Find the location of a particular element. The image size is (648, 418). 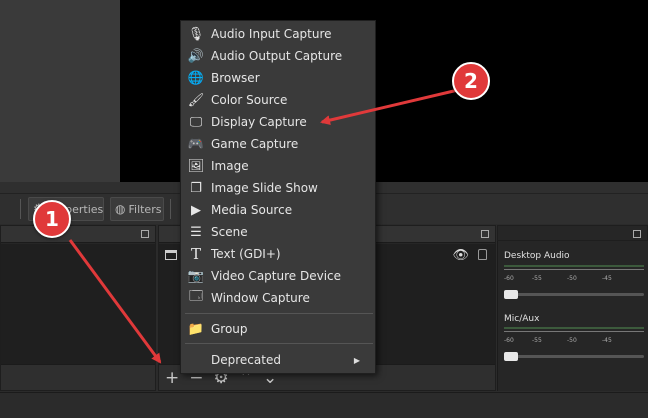

menu-item-deprecated: Deprecated ▶ is located at coordinates (278, 360).